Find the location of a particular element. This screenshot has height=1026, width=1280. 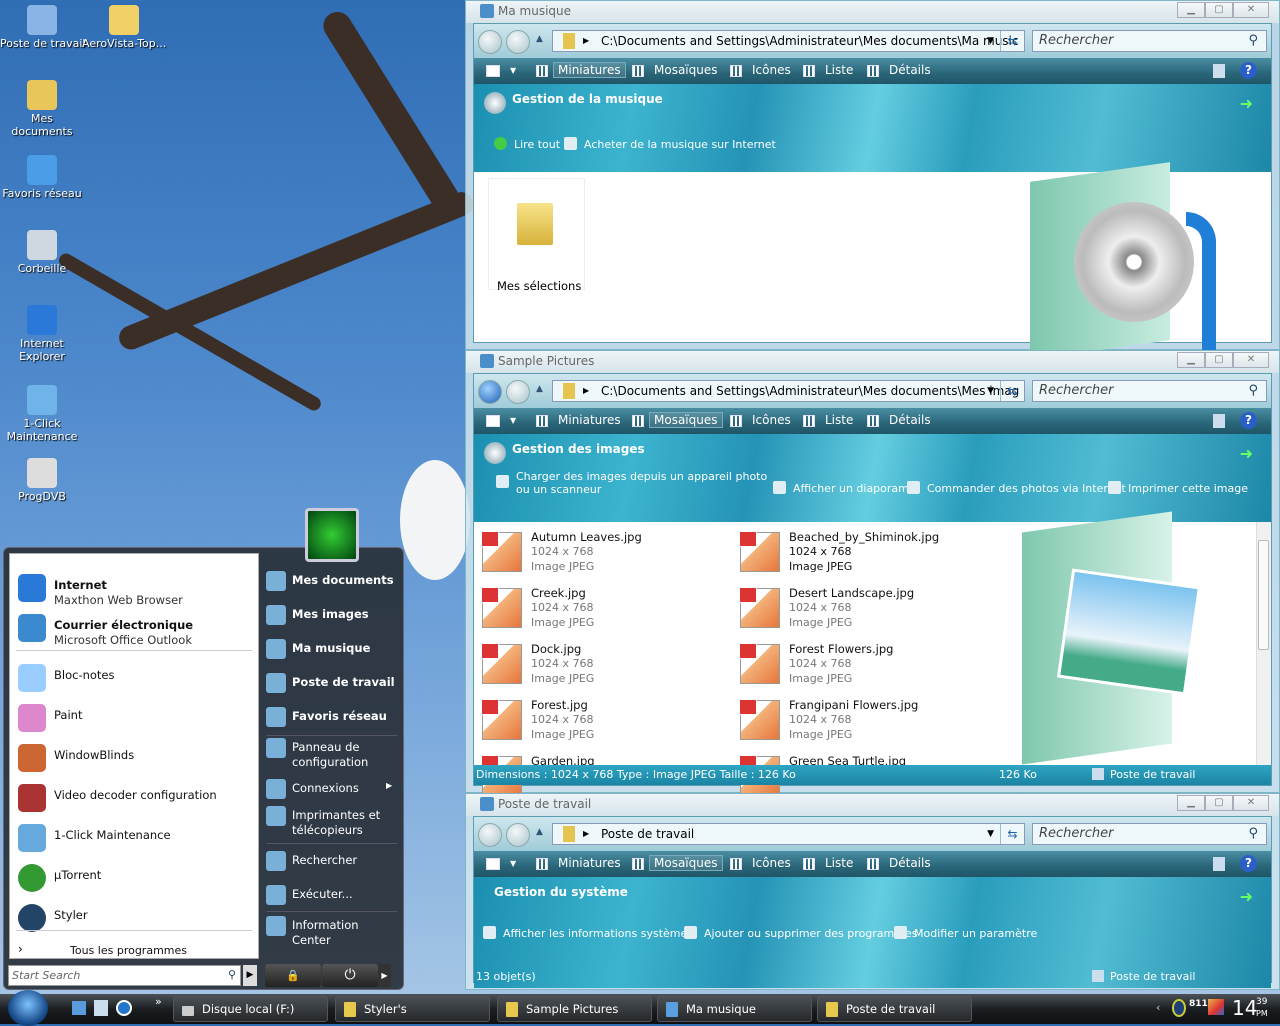

title-bar: Poste de travail ▁ ▢ ✕ is located at coordinates (872, 805).